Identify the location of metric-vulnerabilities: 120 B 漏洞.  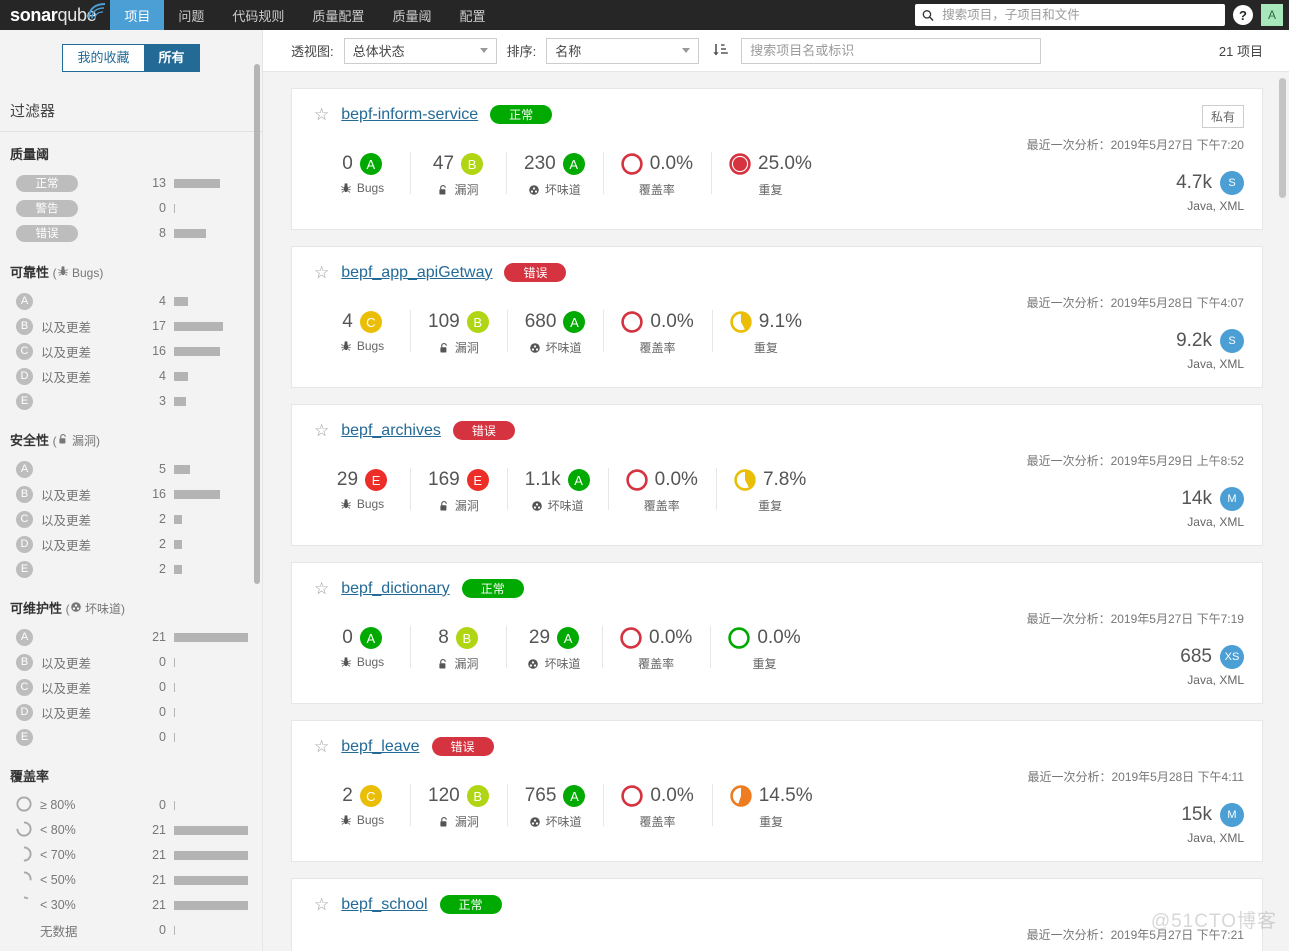
(458, 806).